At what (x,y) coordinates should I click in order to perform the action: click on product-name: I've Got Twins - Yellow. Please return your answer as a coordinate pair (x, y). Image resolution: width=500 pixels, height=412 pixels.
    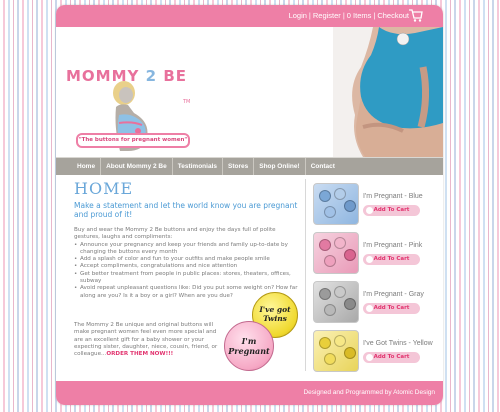
    Looking at the image, I should click on (398, 343).